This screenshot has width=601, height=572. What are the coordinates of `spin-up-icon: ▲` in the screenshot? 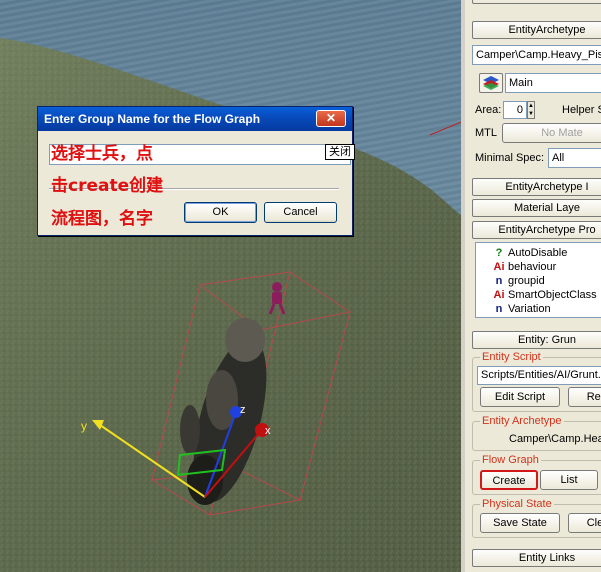 It's located at (531, 106).